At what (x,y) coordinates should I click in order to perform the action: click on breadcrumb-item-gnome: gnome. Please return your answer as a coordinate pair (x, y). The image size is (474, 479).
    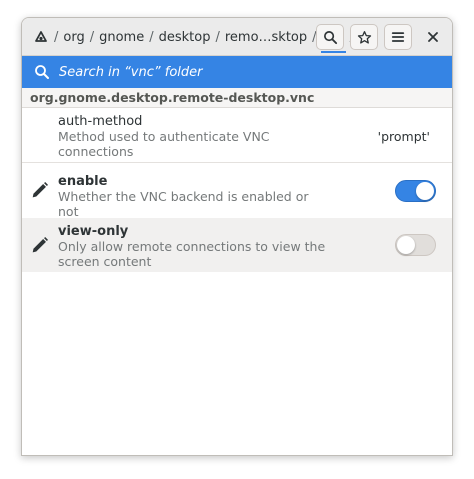
    Looking at the image, I should click on (121, 37).